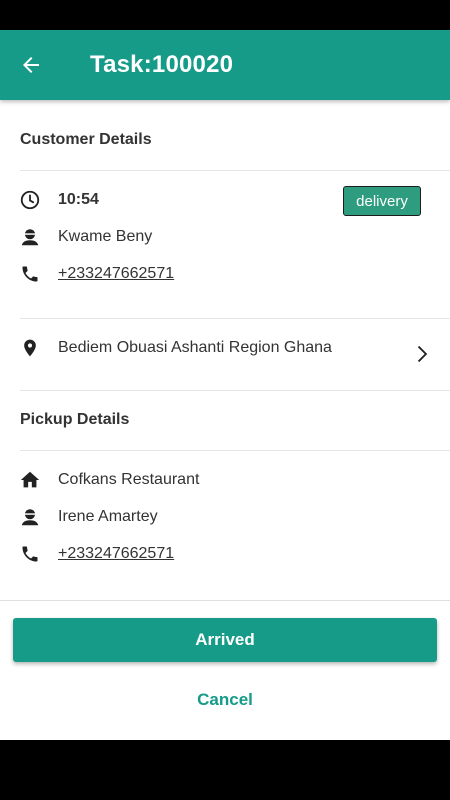 Image resolution: width=450 pixels, height=800 pixels. What do you see at coordinates (30, 480) in the screenshot?
I see `home-icon` at bounding box center [30, 480].